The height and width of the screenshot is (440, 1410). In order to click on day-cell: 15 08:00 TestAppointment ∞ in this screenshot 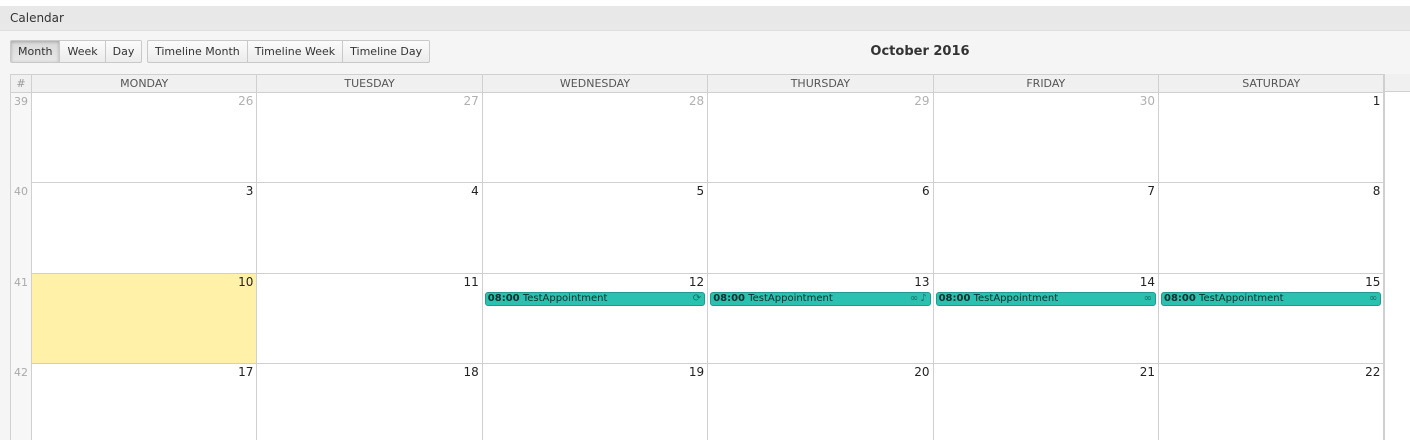, I will do `click(1271, 318)`.